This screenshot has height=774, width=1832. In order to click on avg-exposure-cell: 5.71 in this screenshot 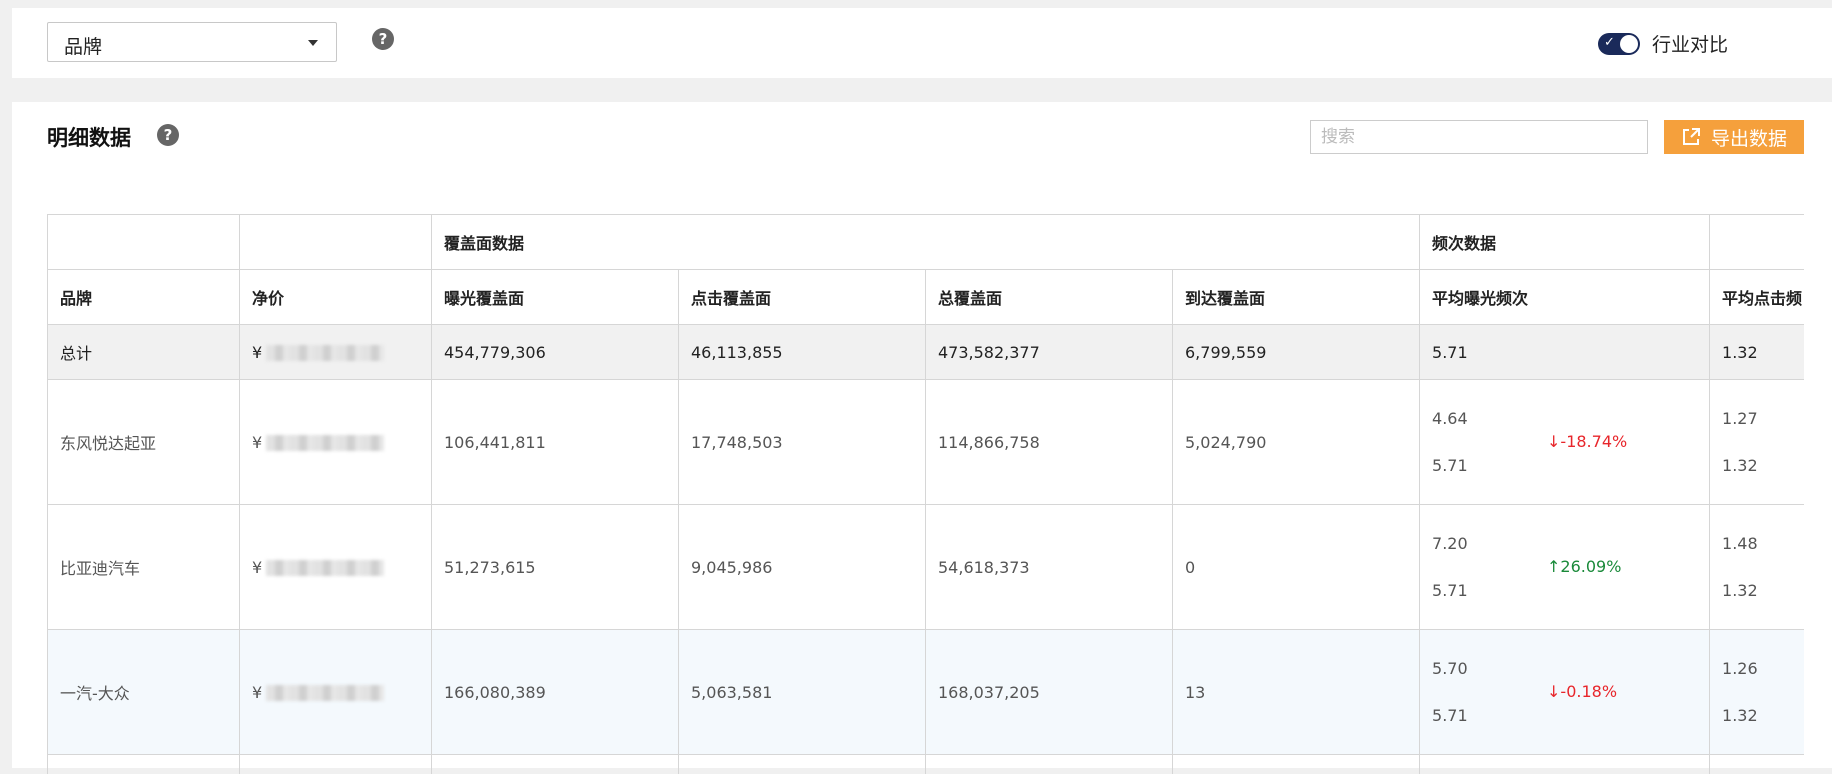, I will do `click(1565, 352)`.